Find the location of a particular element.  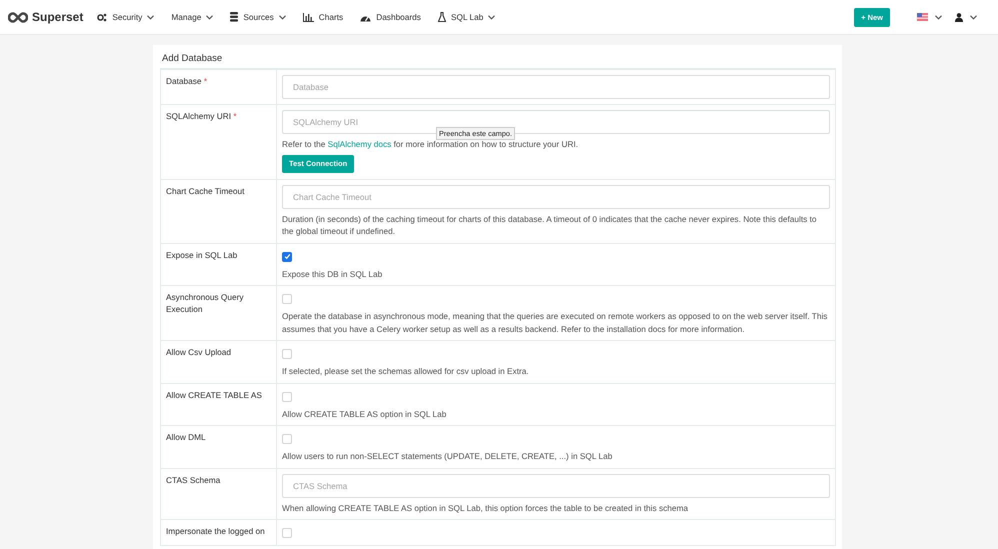

menu-item: Dashboards is located at coordinates (390, 17).